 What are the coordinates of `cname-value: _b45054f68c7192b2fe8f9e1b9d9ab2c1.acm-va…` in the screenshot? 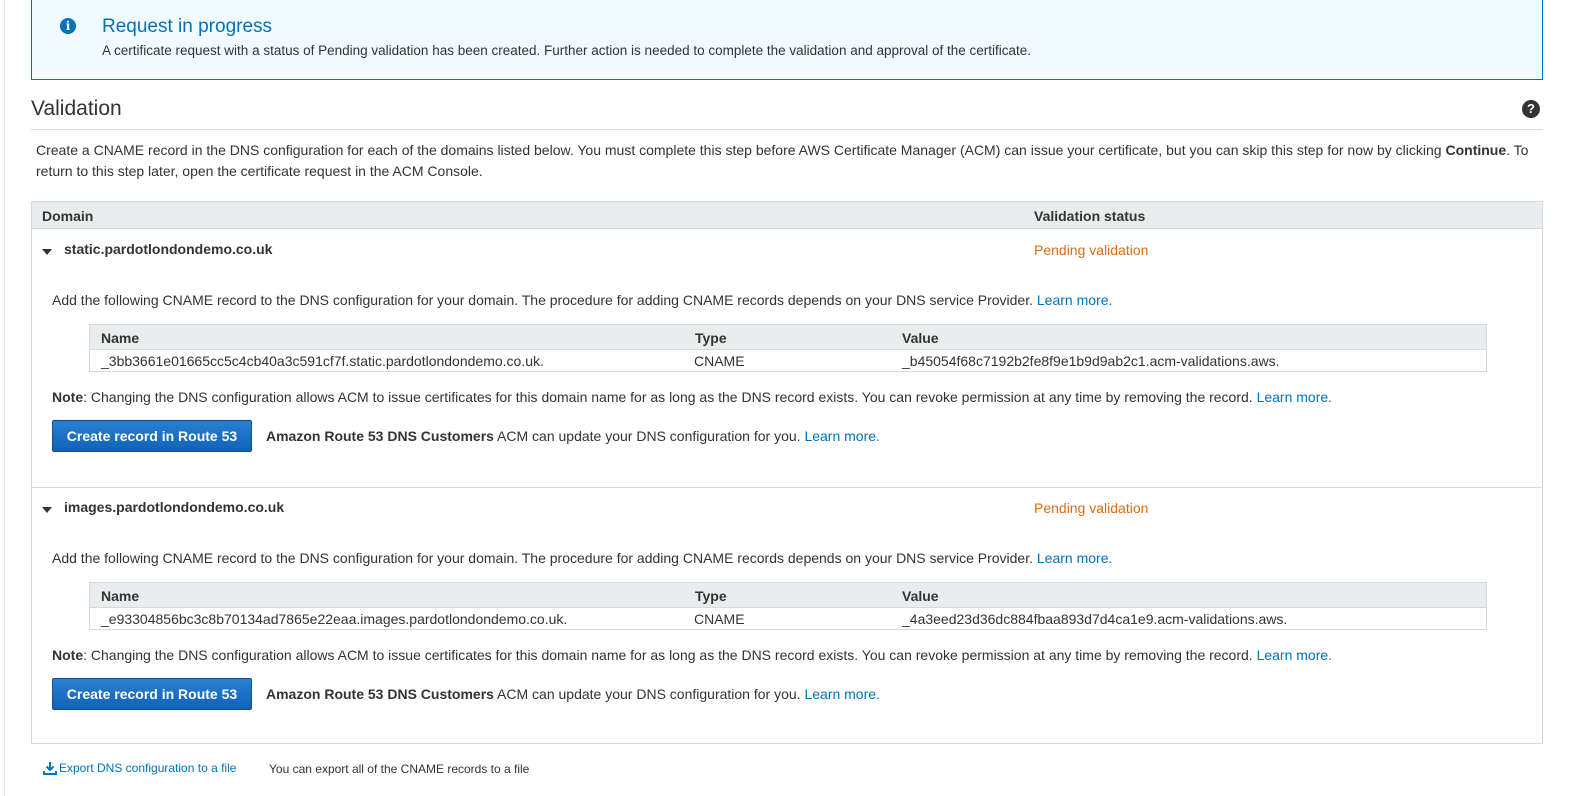 It's located at (1091, 361).